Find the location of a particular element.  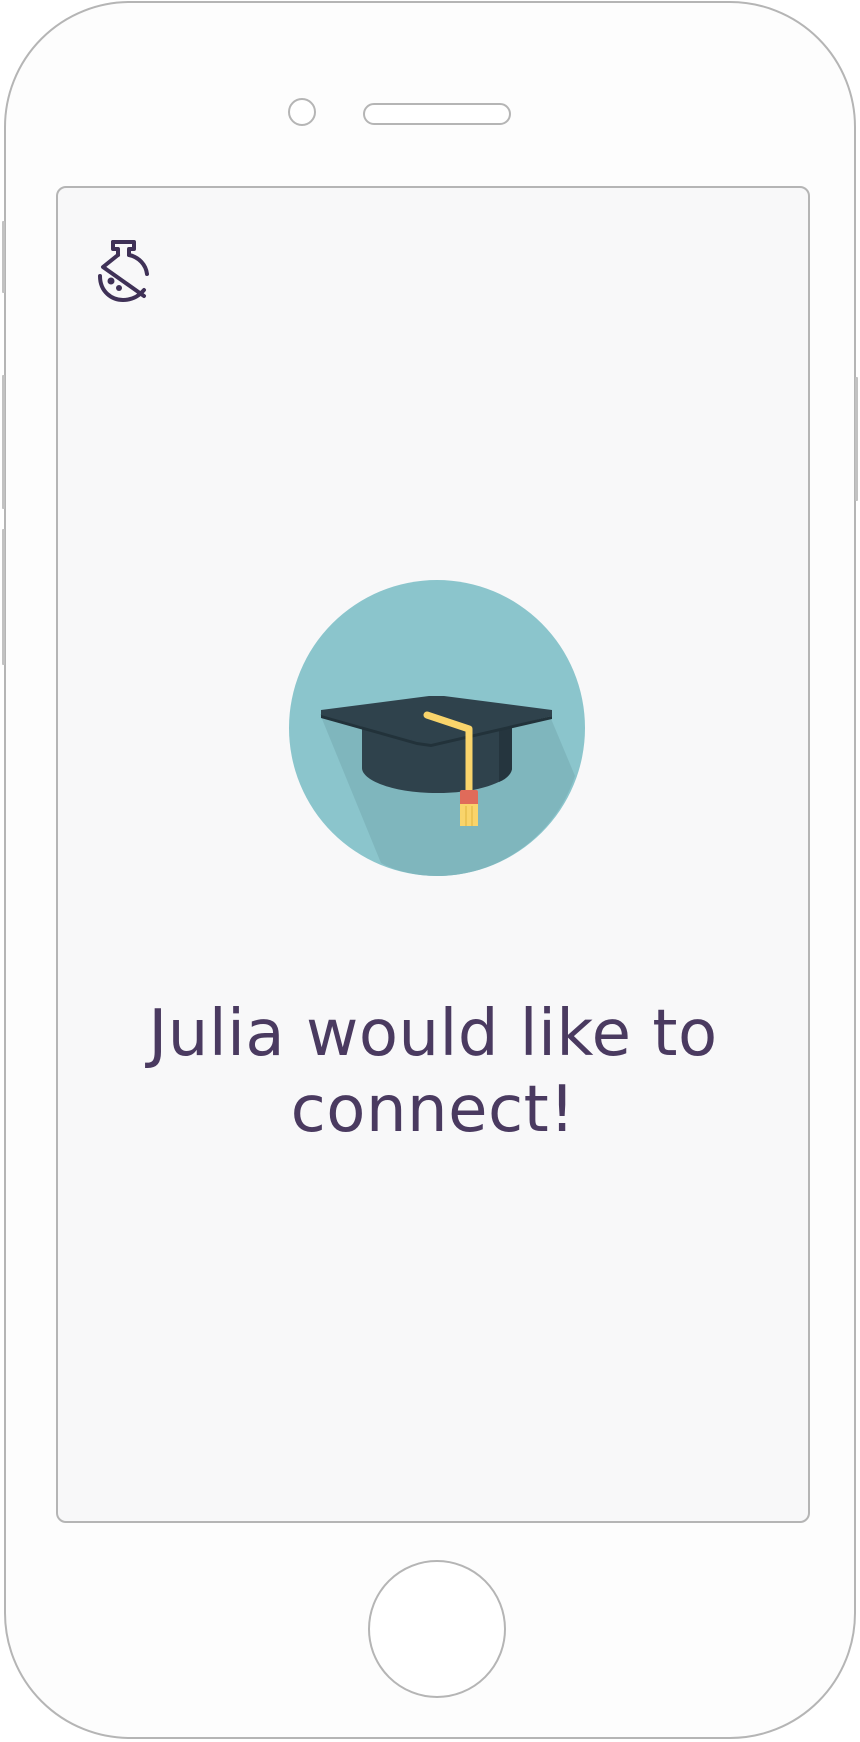

volume-down-button is located at coordinates (3, 597).